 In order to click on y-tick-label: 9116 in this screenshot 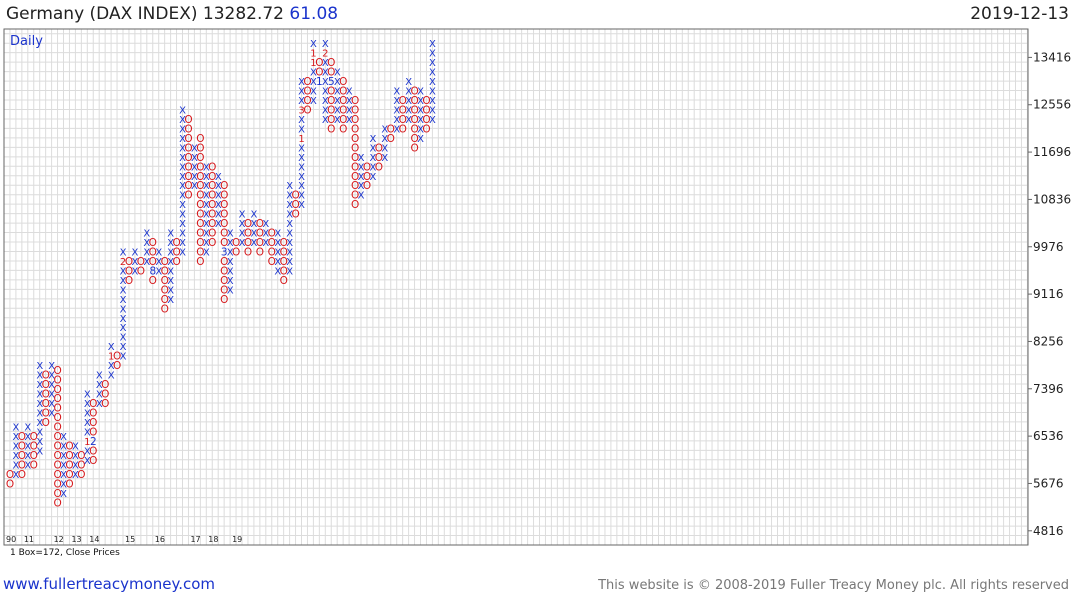, I will do `click(1048, 294)`.